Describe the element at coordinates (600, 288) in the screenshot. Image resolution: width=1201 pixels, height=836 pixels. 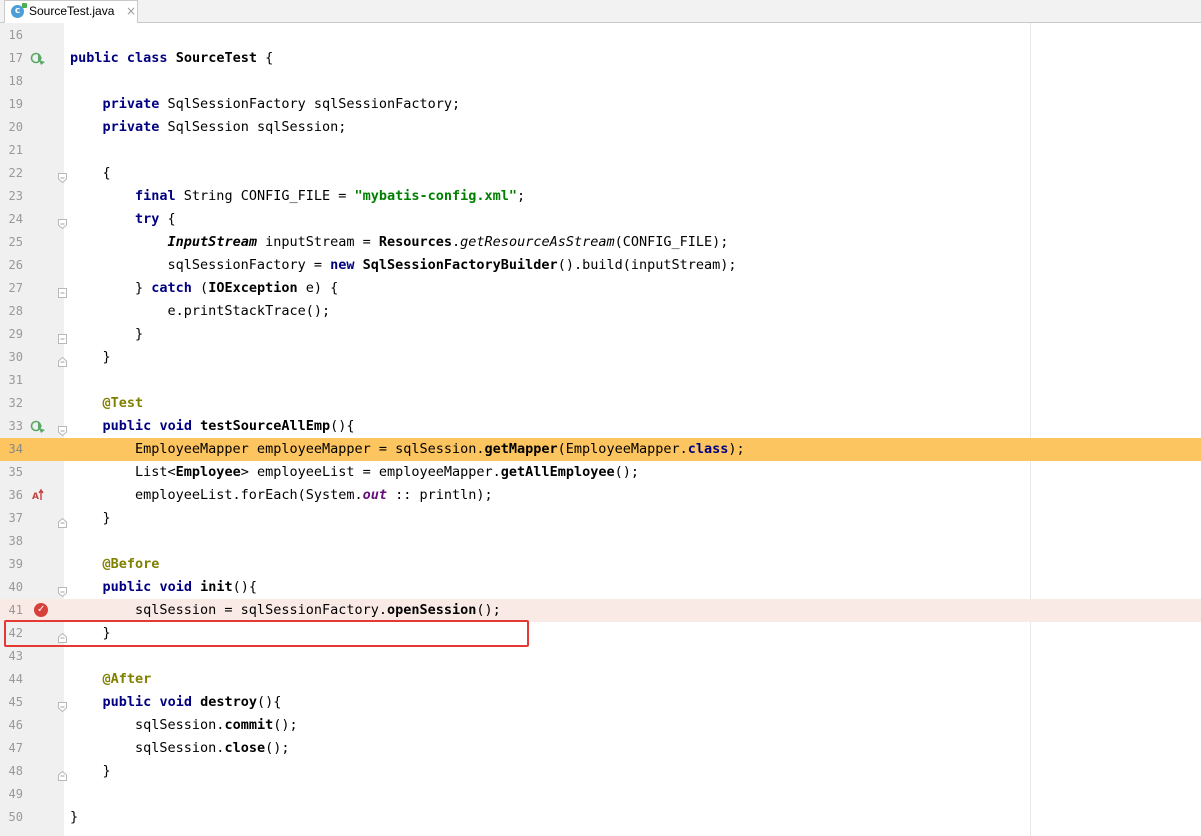
I see `code-line: 27 } catch (IOException e) {` at that location.